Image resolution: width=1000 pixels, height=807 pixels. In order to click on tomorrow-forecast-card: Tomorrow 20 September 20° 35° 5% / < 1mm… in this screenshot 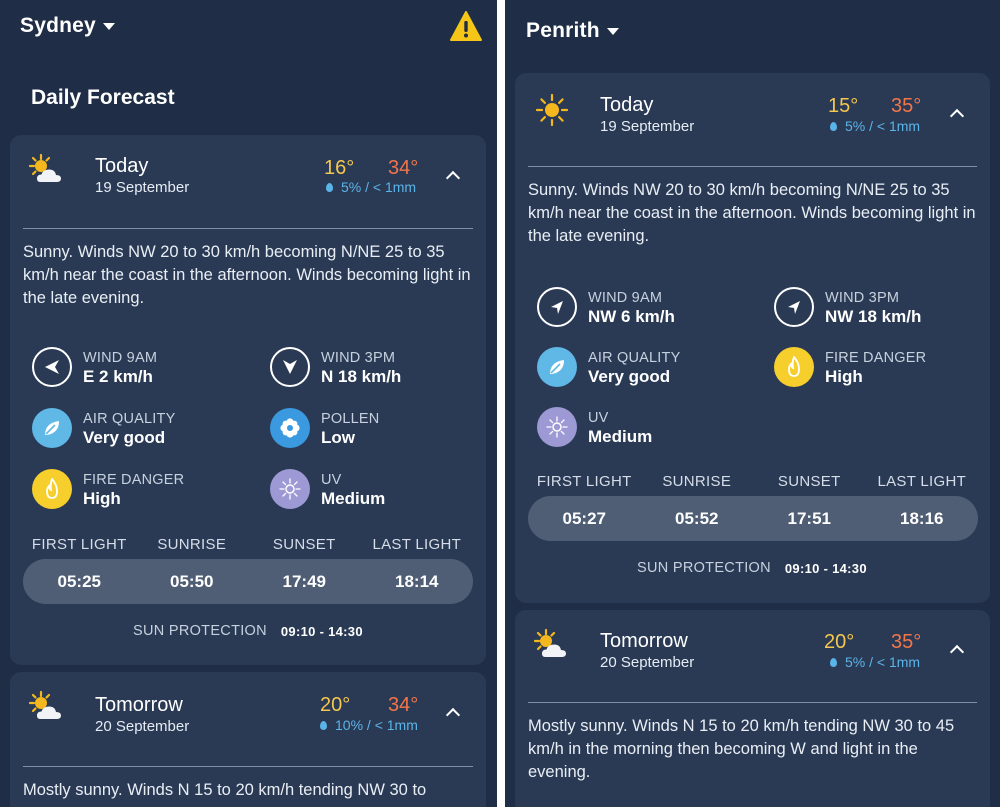, I will do `click(752, 708)`.